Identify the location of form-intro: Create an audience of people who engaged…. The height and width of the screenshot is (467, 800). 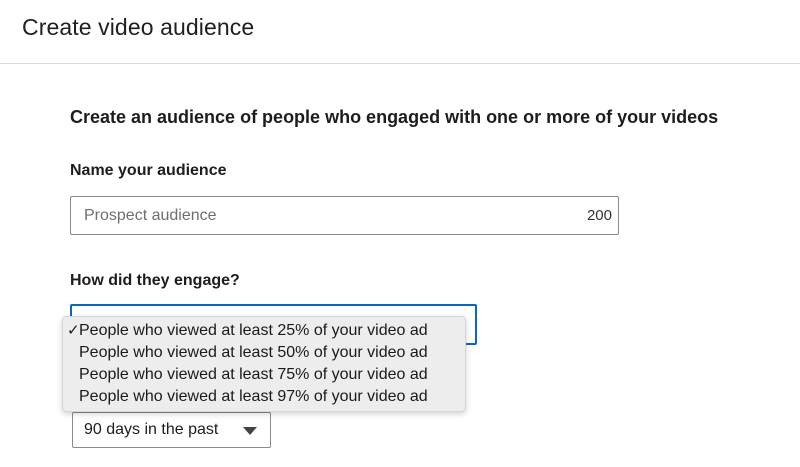
(394, 117).